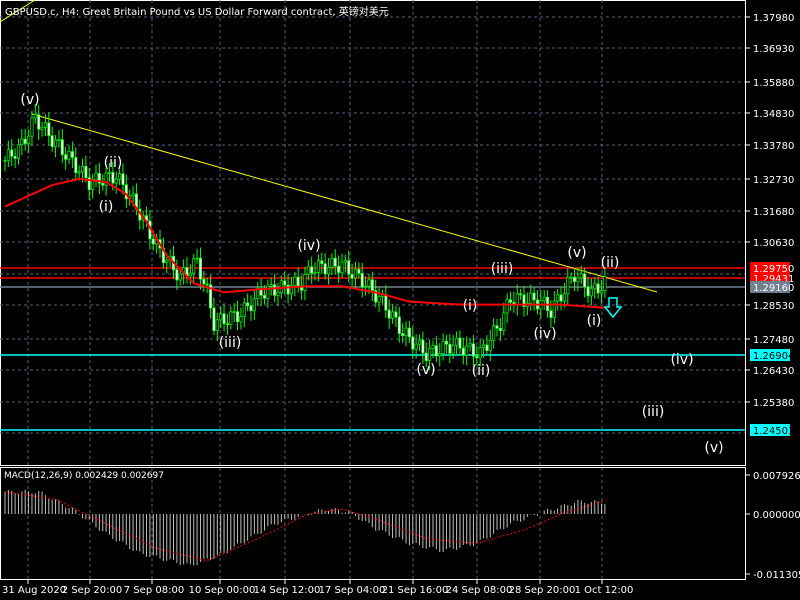 Image resolution: width=800 pixels, height=600 pixels. I want to click on price-tag-label: 1.29160, so click(773, 288).